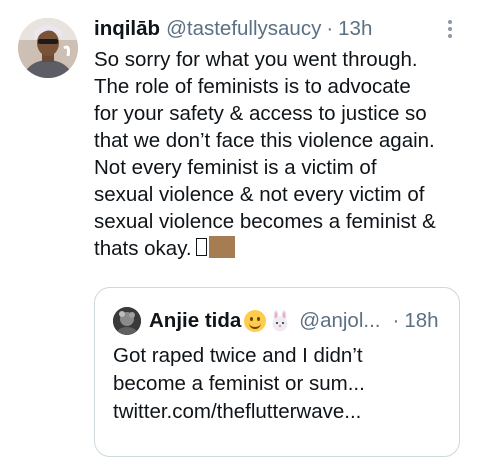 The image size is (480, 457). Describe the element at coordinates (235, 167) in the screenshot. I see `tweet-text-line: Not every feminist is a victim of` at that location.